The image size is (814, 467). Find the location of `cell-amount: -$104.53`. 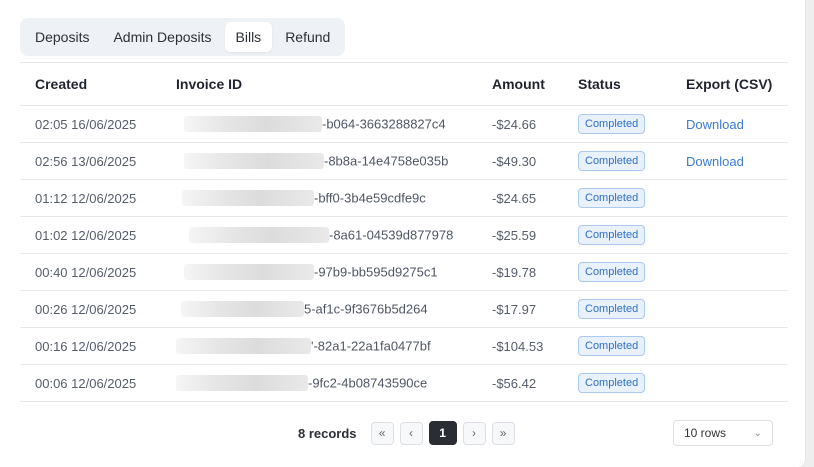

cell-amount: -$104.53 is located at coordinates (518, 346).